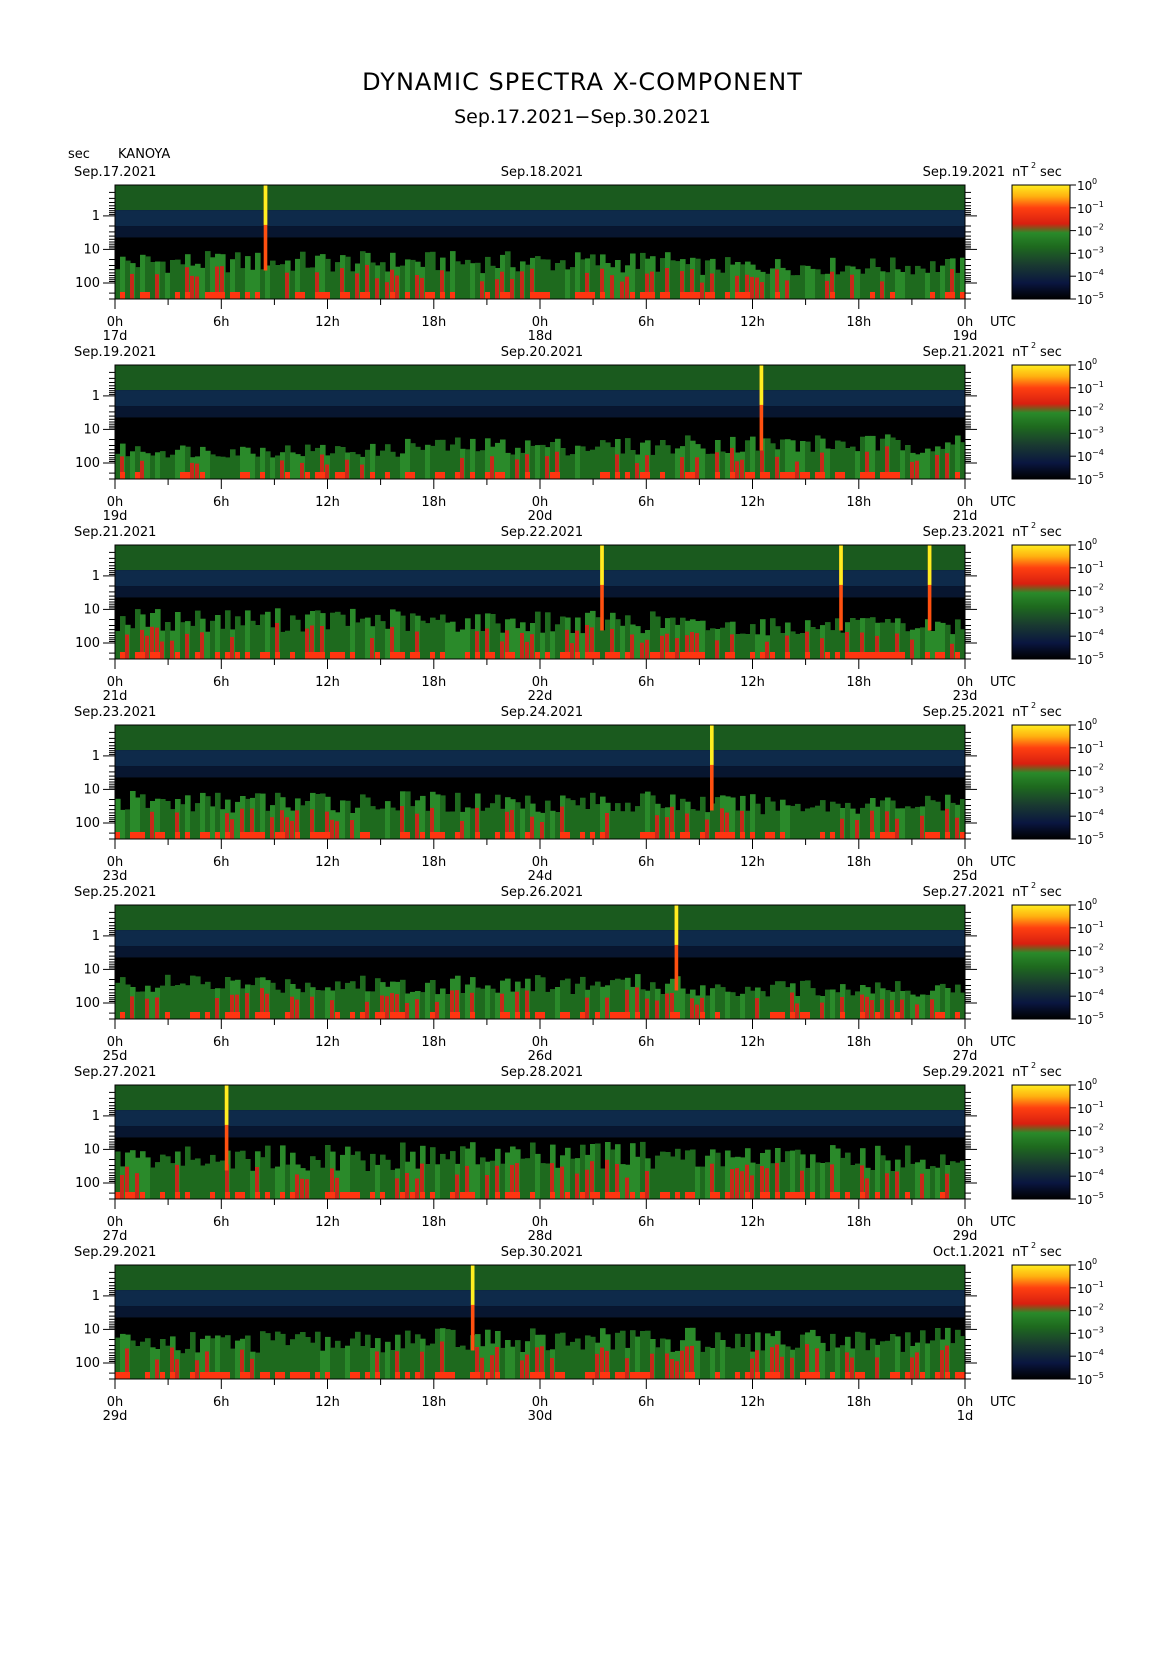 Image resolution: width=1165 pixels, height=1679 pixels. Describe the element at coordinates (327, 502) in the screenshot. I see `x-tick-label: 12h` at that location.